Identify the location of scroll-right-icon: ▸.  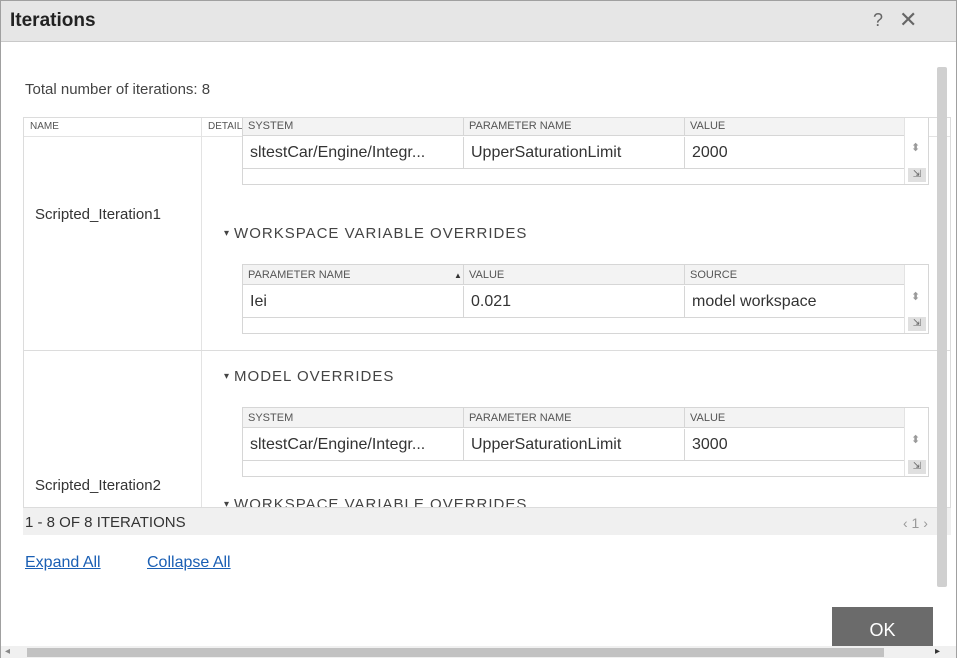
(937, 651).